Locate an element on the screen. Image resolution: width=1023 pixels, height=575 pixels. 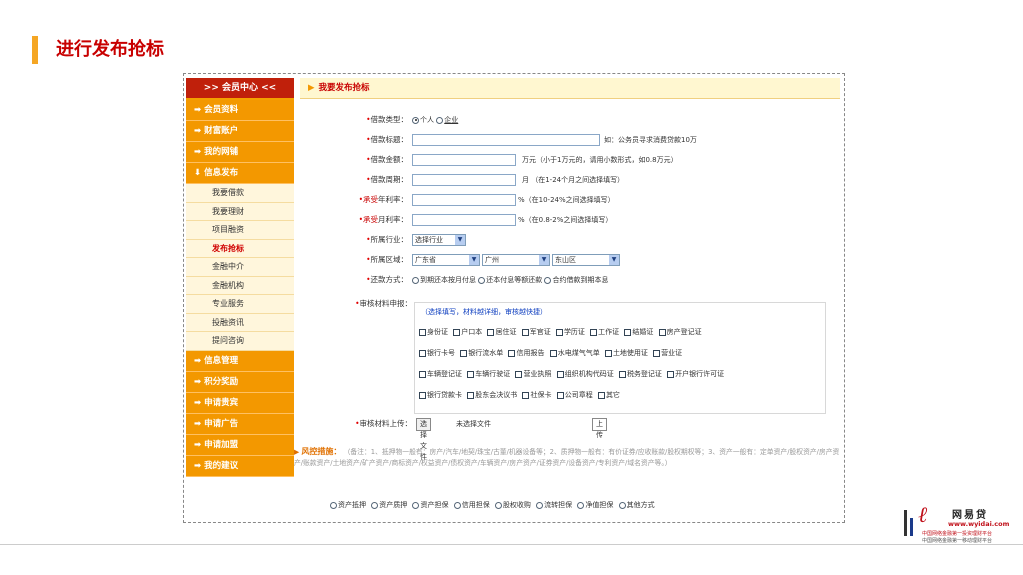
sidebar-item-suggest: ➡ 我的建议 is located at coordinates (240, 466).